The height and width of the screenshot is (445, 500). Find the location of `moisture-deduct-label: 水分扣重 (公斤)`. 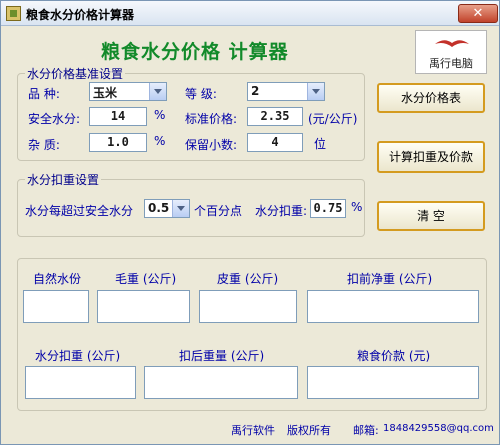

moisture-deduct-label: 水分扣重 (公斤) is located at coordinates (78, 356).